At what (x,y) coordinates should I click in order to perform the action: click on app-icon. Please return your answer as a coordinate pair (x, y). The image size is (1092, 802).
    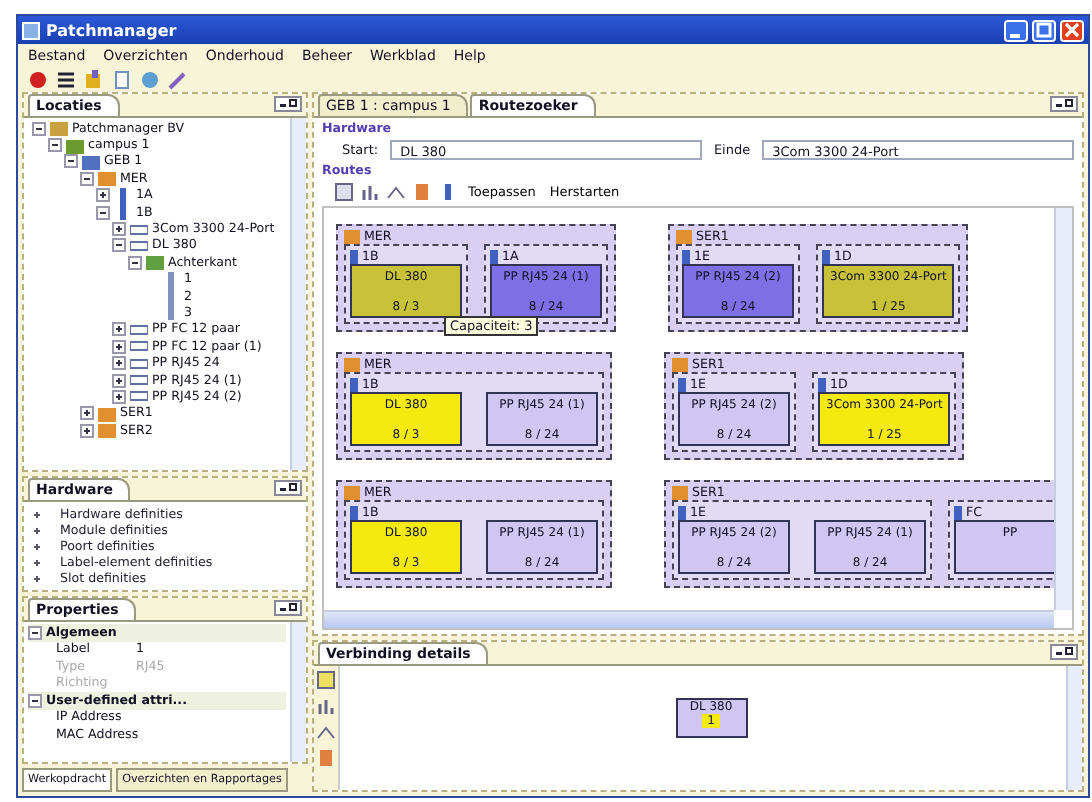
    Looking at the image, I should click on (31, 30).